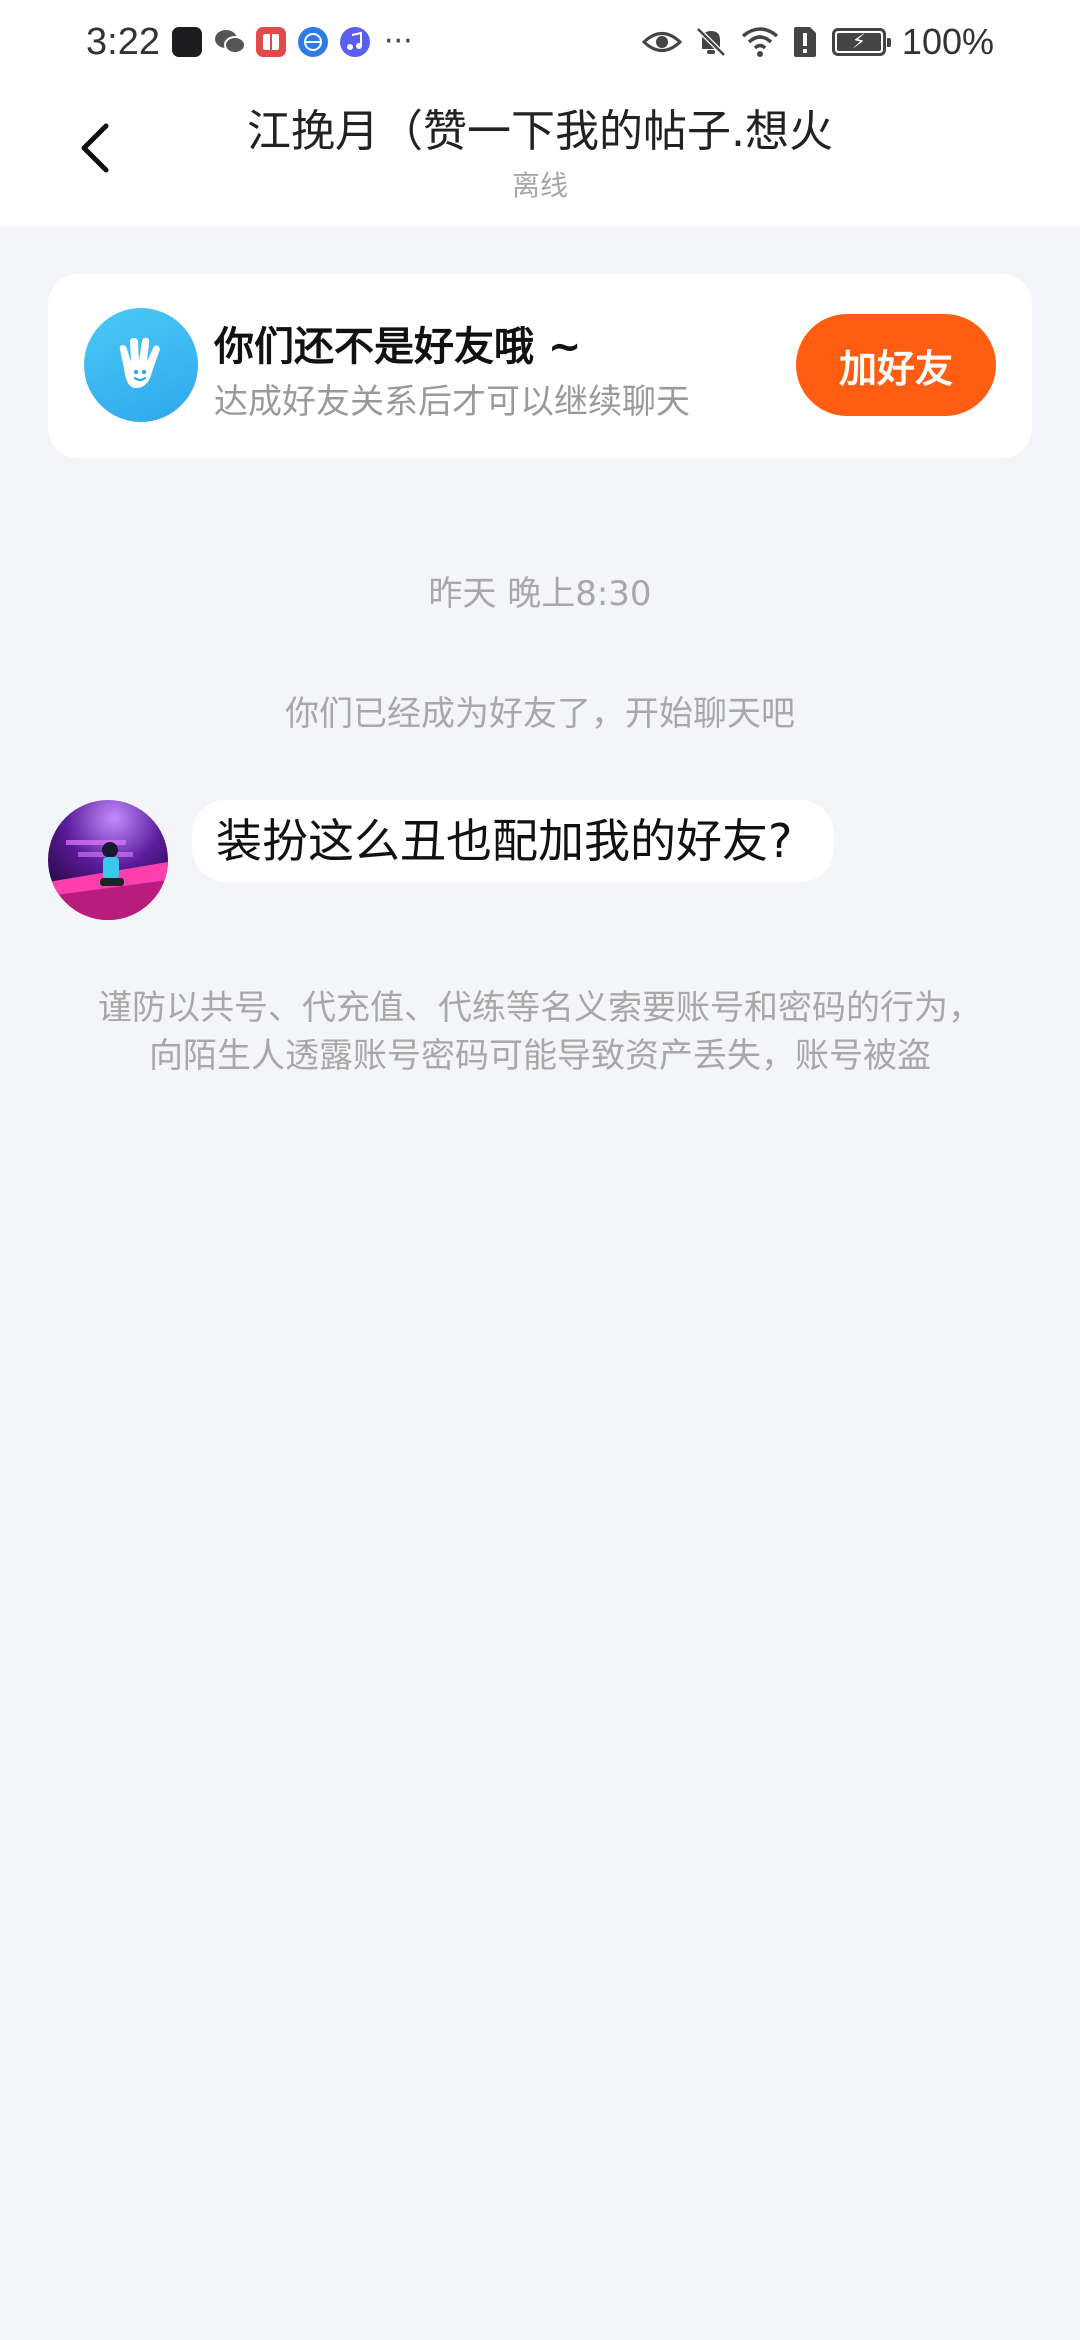 The height and width of the screenshot is (2340, 1080). Describe the element at coordinates (271, 42) in the screenshot. I see `book-icon` at that location.